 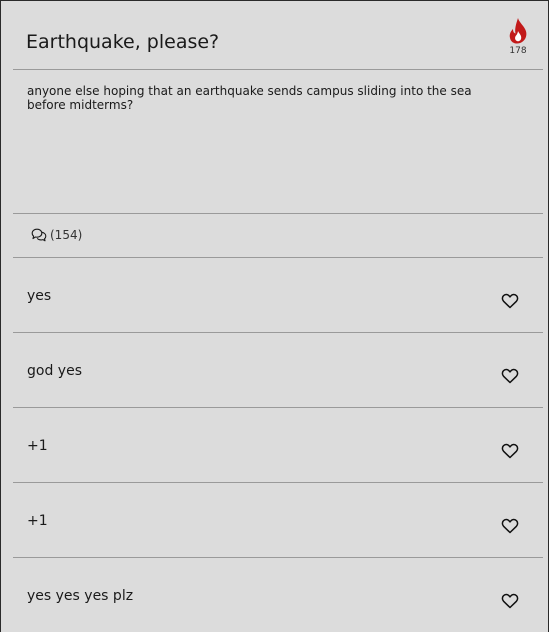 What do you see at coordinates (278, 295) in the screenshot?
I see `reply-item: yes` at bounding box center [278, 295].